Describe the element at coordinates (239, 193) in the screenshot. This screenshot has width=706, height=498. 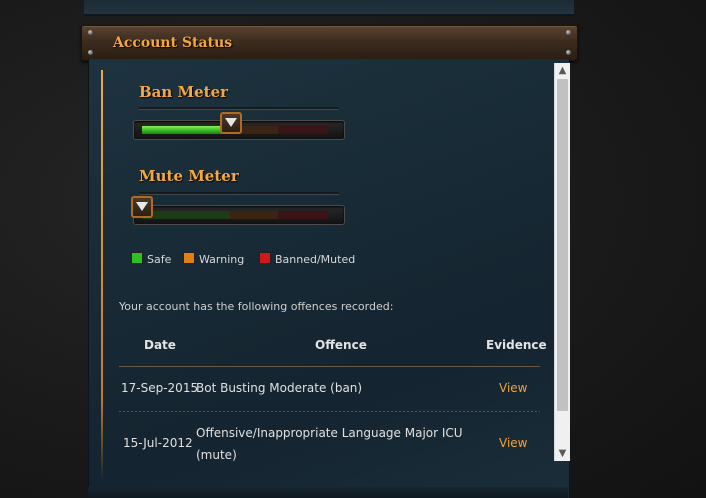
I see `mute-meter-underline` at that location.